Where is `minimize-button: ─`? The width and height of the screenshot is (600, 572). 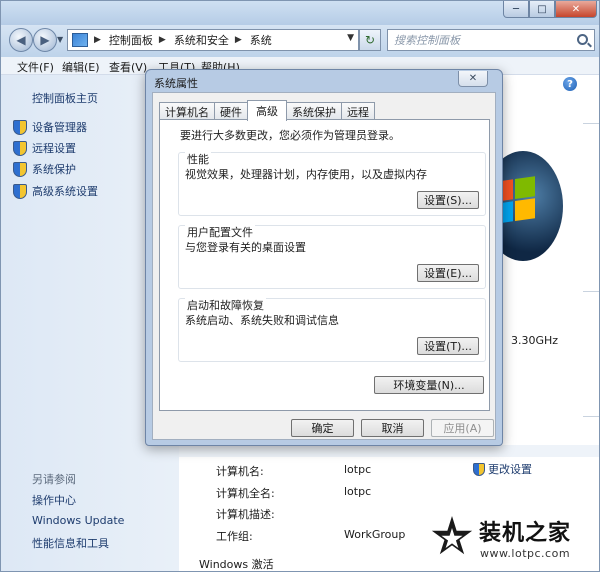
minimize-button: ─ is located at coordinates (516, 9).